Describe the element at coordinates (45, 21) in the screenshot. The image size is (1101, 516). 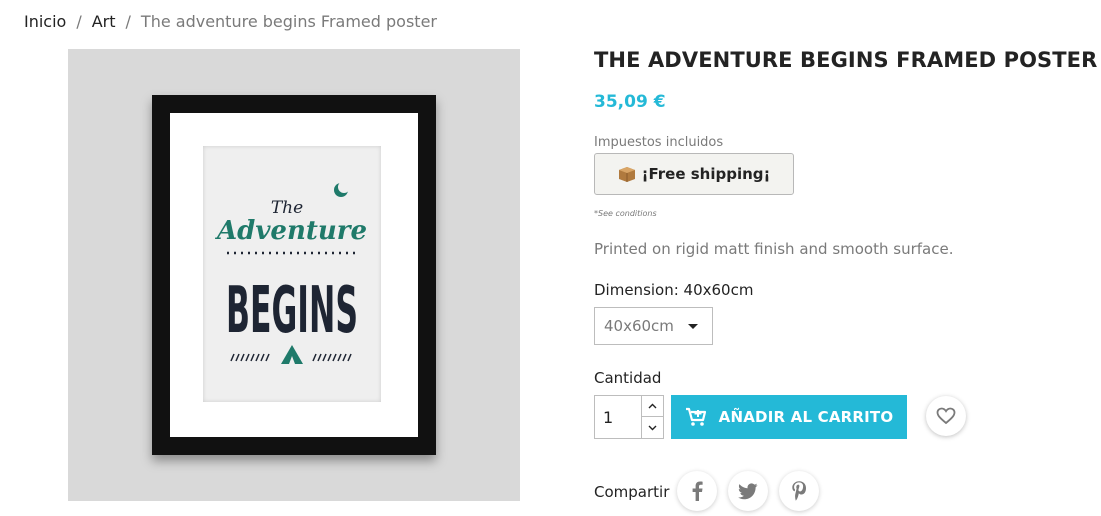
I see `breadcrumb-home-link: Inicio` at that location.